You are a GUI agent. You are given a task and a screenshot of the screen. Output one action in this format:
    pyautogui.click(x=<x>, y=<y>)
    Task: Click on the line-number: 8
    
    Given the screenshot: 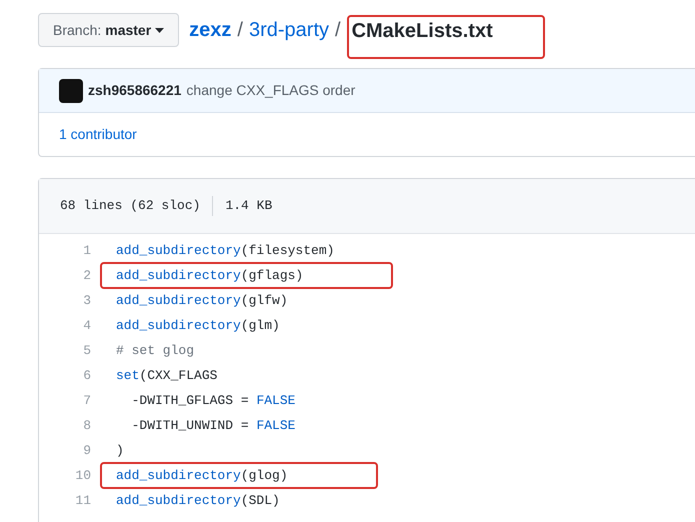 What is the action you would take?
    pyautogui.click(x=86, y=425)
    